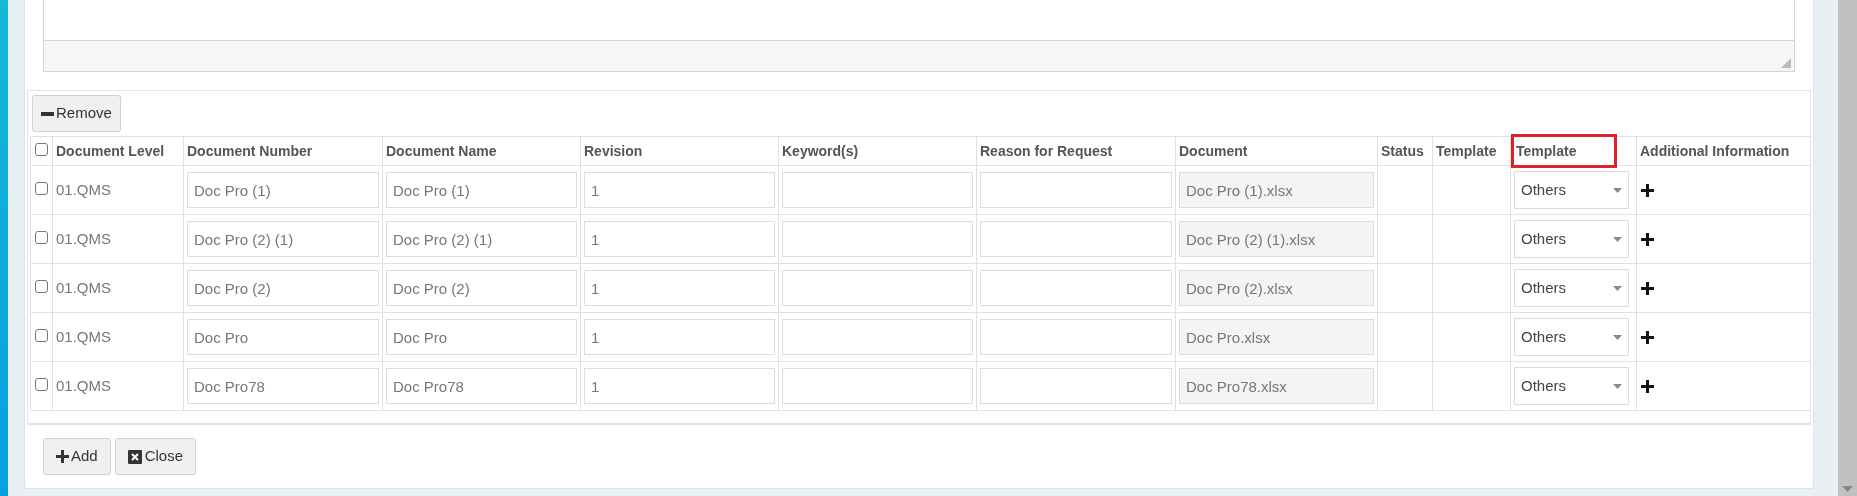  Describe the element at coordinates (1046, 151) in the screenshot. I see `column-header: Reason for Request` at that location.